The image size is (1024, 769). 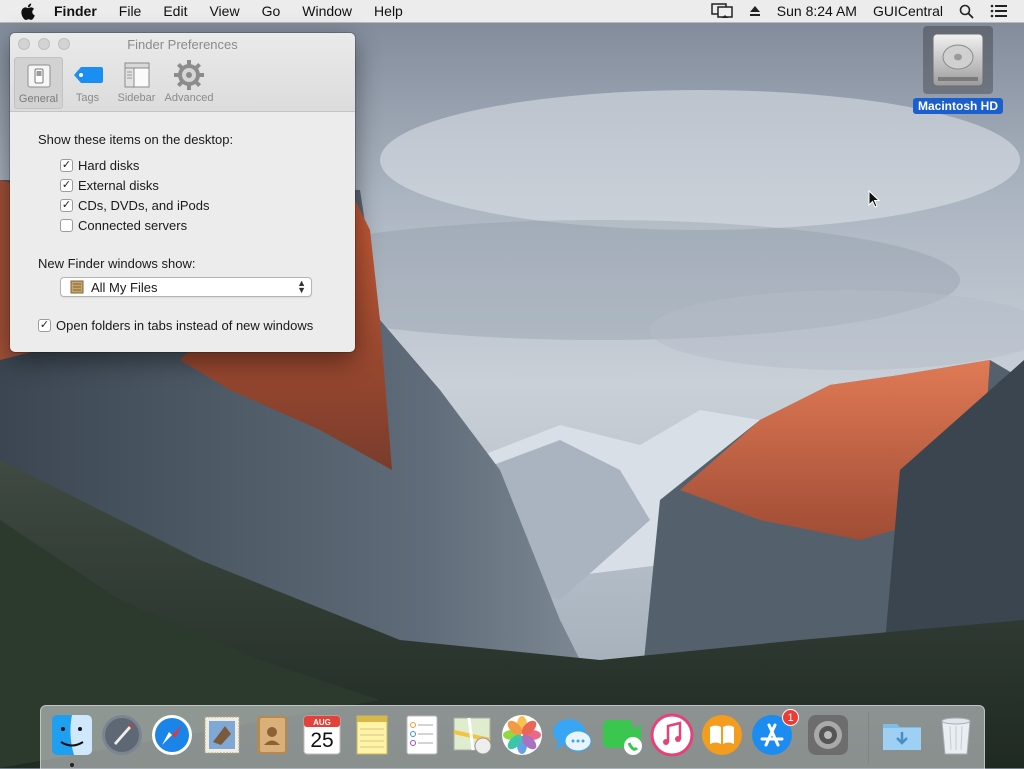 What do you see at coordinates (966, 11) in the screenshot?
I see `spotlight-icon` at bounding box center [966, 11].